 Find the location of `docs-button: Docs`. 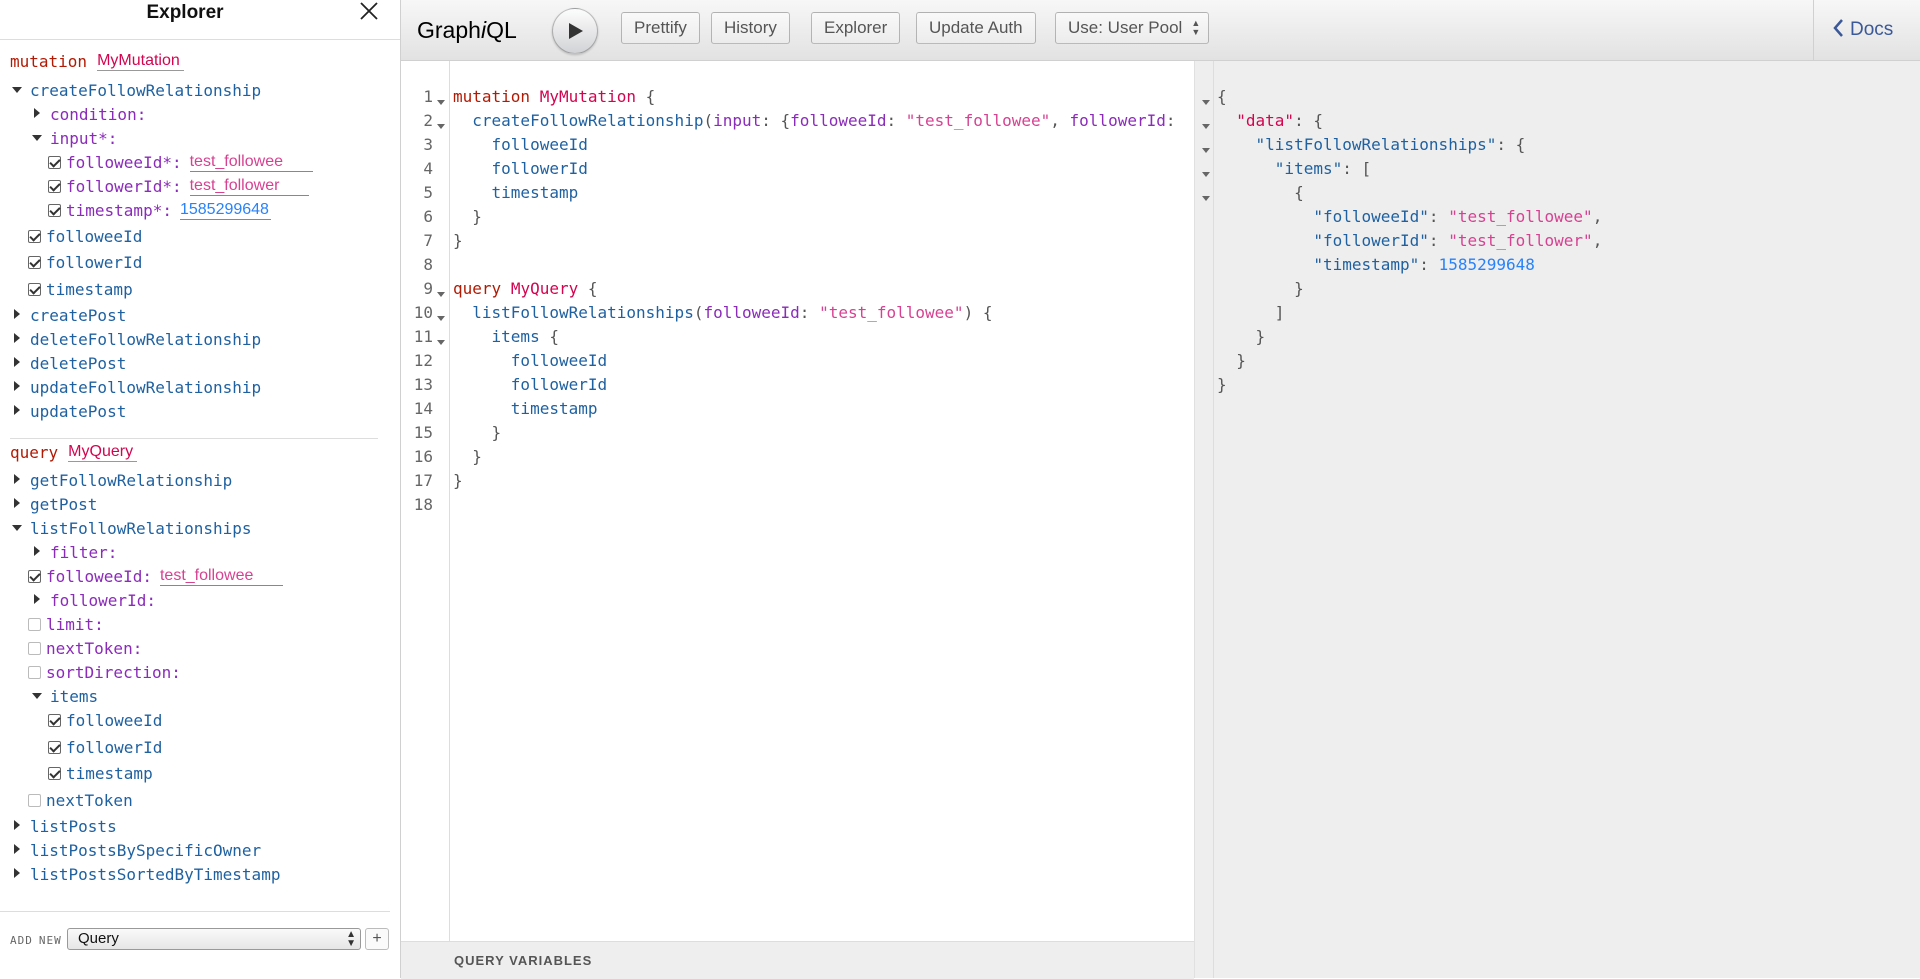

docs-button: Docs is located at coordinates (1862, 29).